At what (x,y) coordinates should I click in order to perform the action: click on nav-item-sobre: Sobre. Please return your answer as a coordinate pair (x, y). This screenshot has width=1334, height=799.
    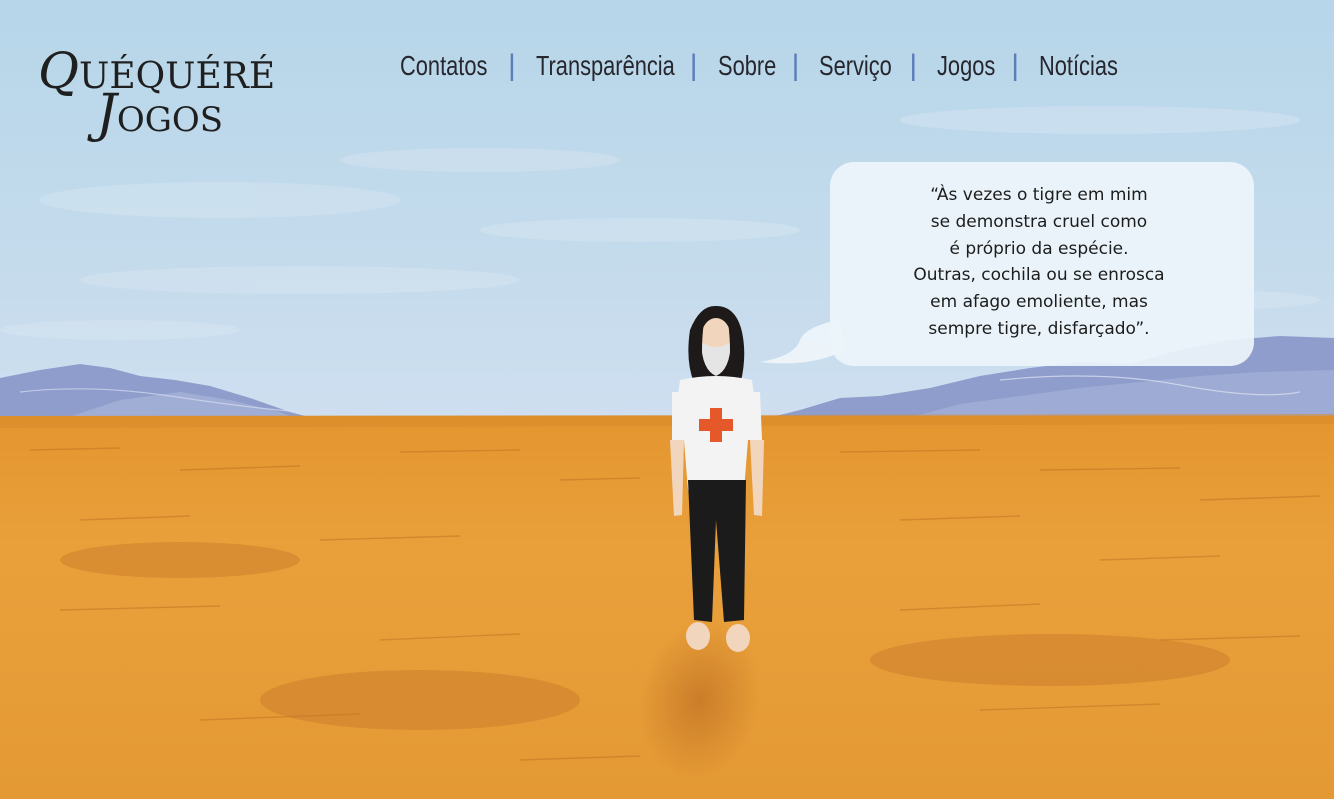
    Looking at the image, I should click on (747, 66).